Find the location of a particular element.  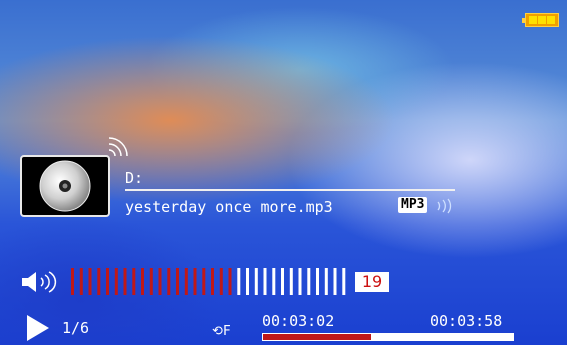

progress-fill is located at coordinates (317, 337).